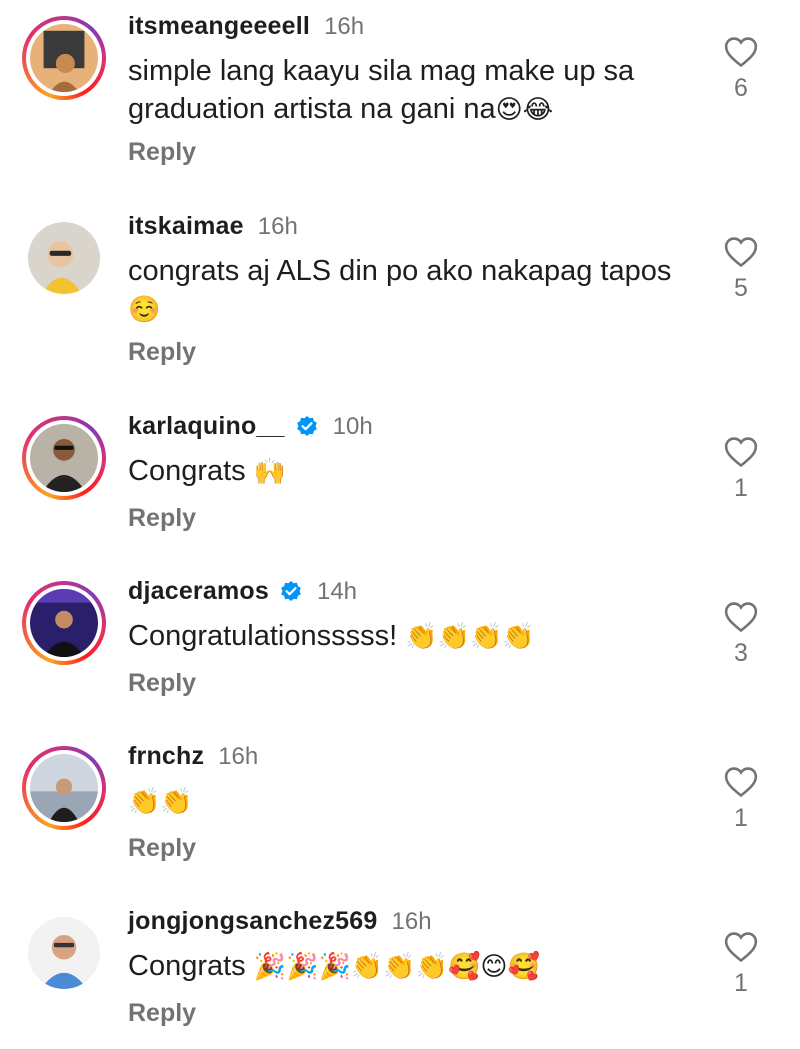 The image size is (800, 1049). Describe the element at coordinates (741, 69) in the screenshot. I see `like-control: 6` at that location.